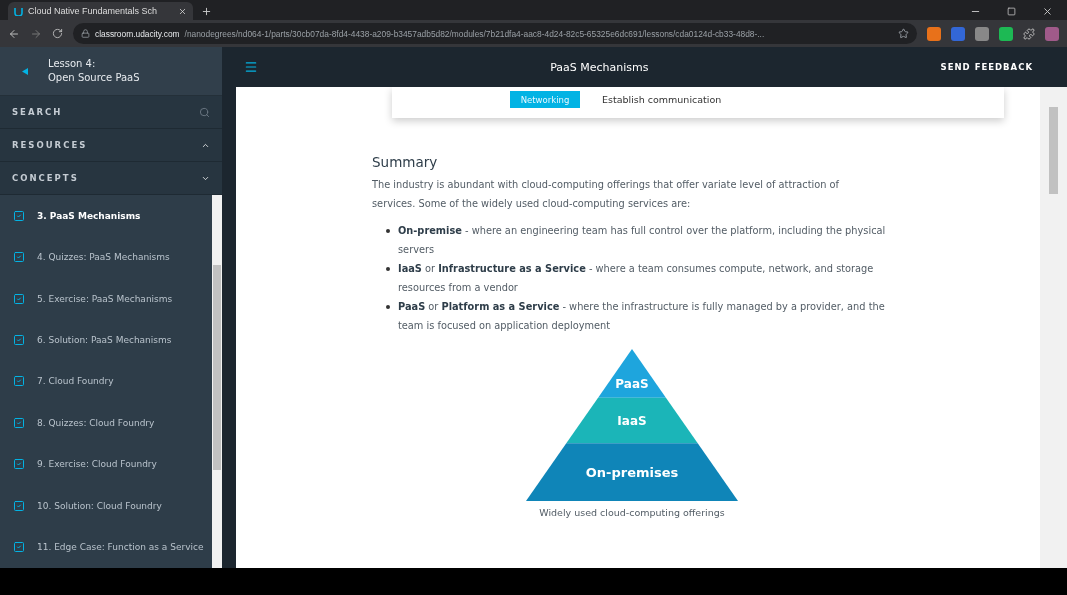 This screenshot has height=595, width=1067. What do you see at coordinates (106, 257) in the screenshot?
I see `concept-item: 4. Quizzes: PaaS Mechanisms` at bounding box center [106, 257].